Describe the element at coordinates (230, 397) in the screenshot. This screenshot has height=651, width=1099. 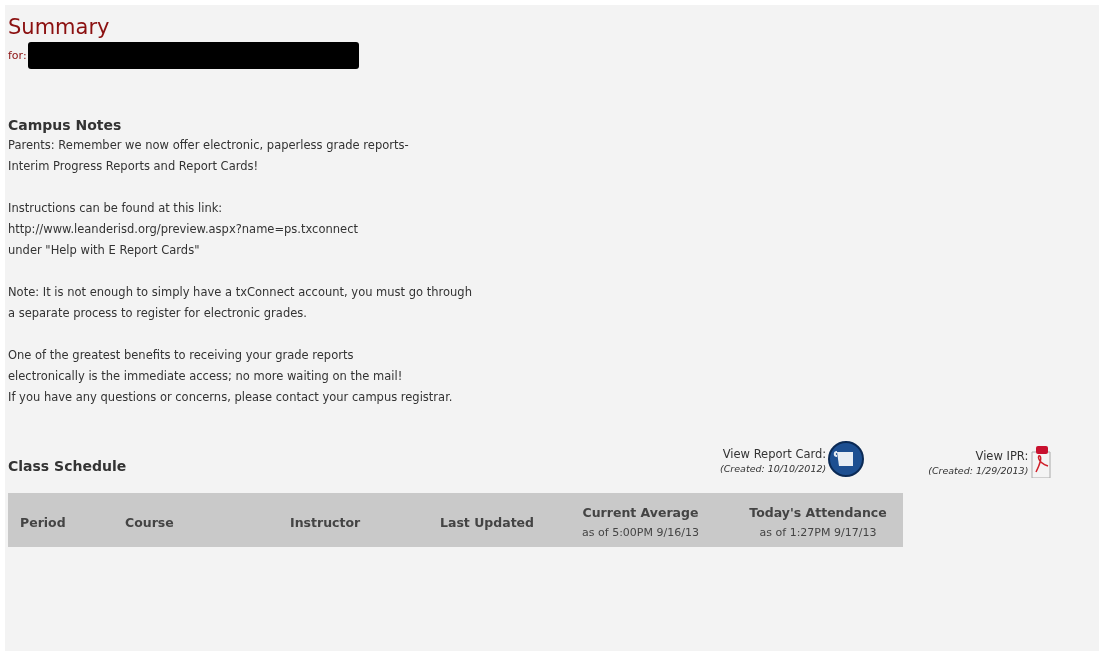
I see `note-text: If you have any questions or concerns, please contact your campus registrar.` at that location.